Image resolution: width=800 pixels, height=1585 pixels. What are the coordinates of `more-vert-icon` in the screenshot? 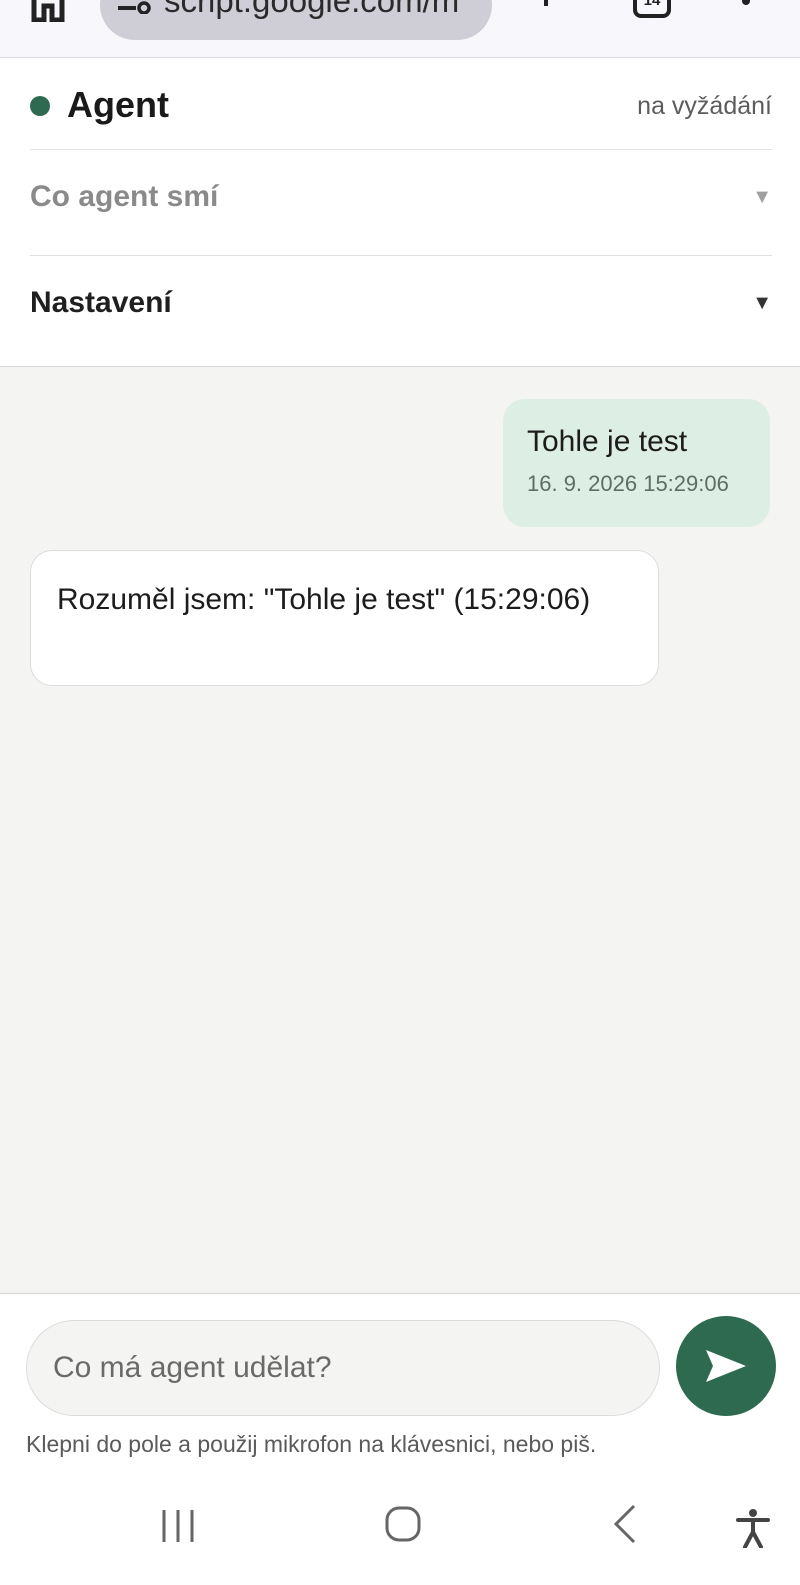 It's located at (746, 9).